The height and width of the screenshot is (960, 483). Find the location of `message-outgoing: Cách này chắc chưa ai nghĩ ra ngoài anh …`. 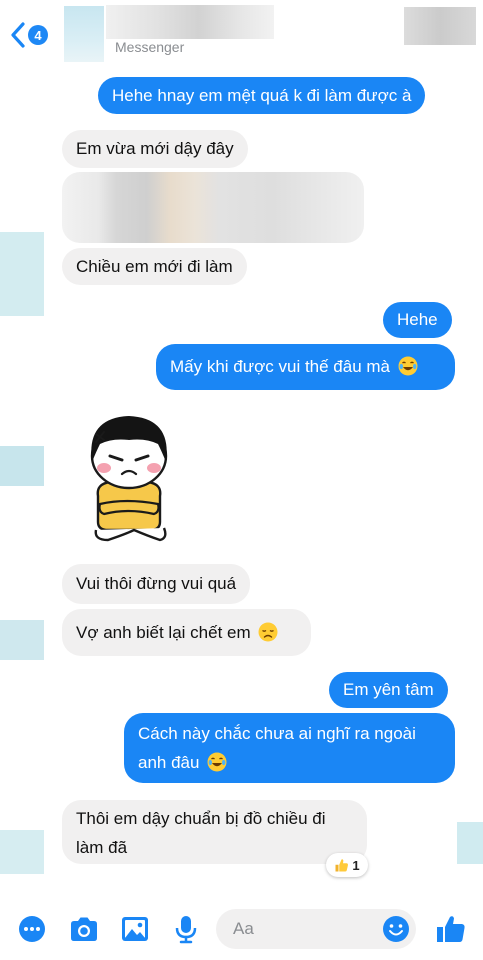

message-outgoing: Cách này chắc chưa ai nghĩ ra ngoài anh … is located at coordinates (289, 748).